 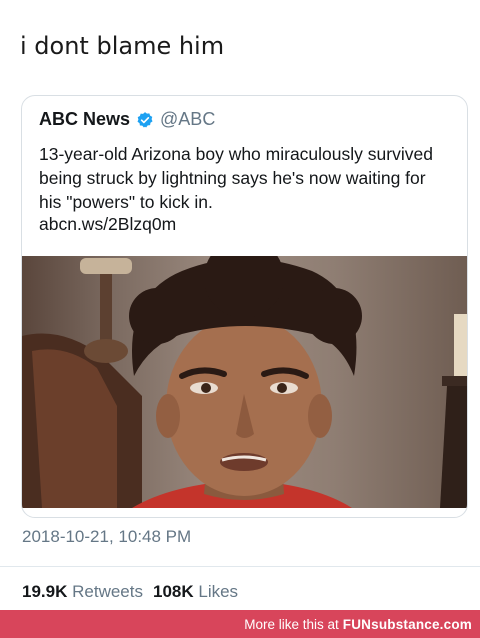 I want to click on likes-label: Likes, so click(x=218, y=591).